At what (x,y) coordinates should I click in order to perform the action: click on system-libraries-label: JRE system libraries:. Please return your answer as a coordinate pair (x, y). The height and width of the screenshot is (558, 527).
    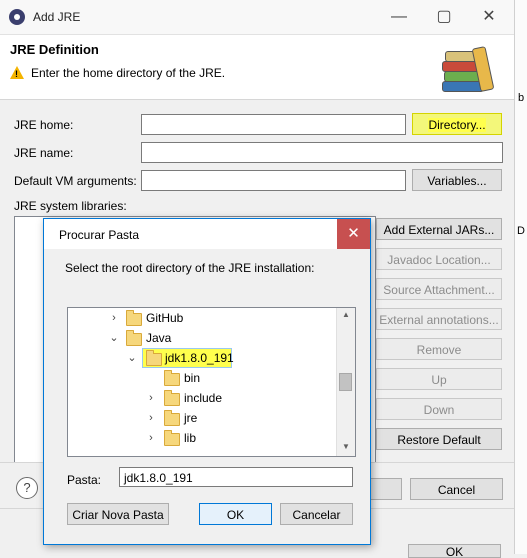
    Looking at the image, I should click on (70, 206).